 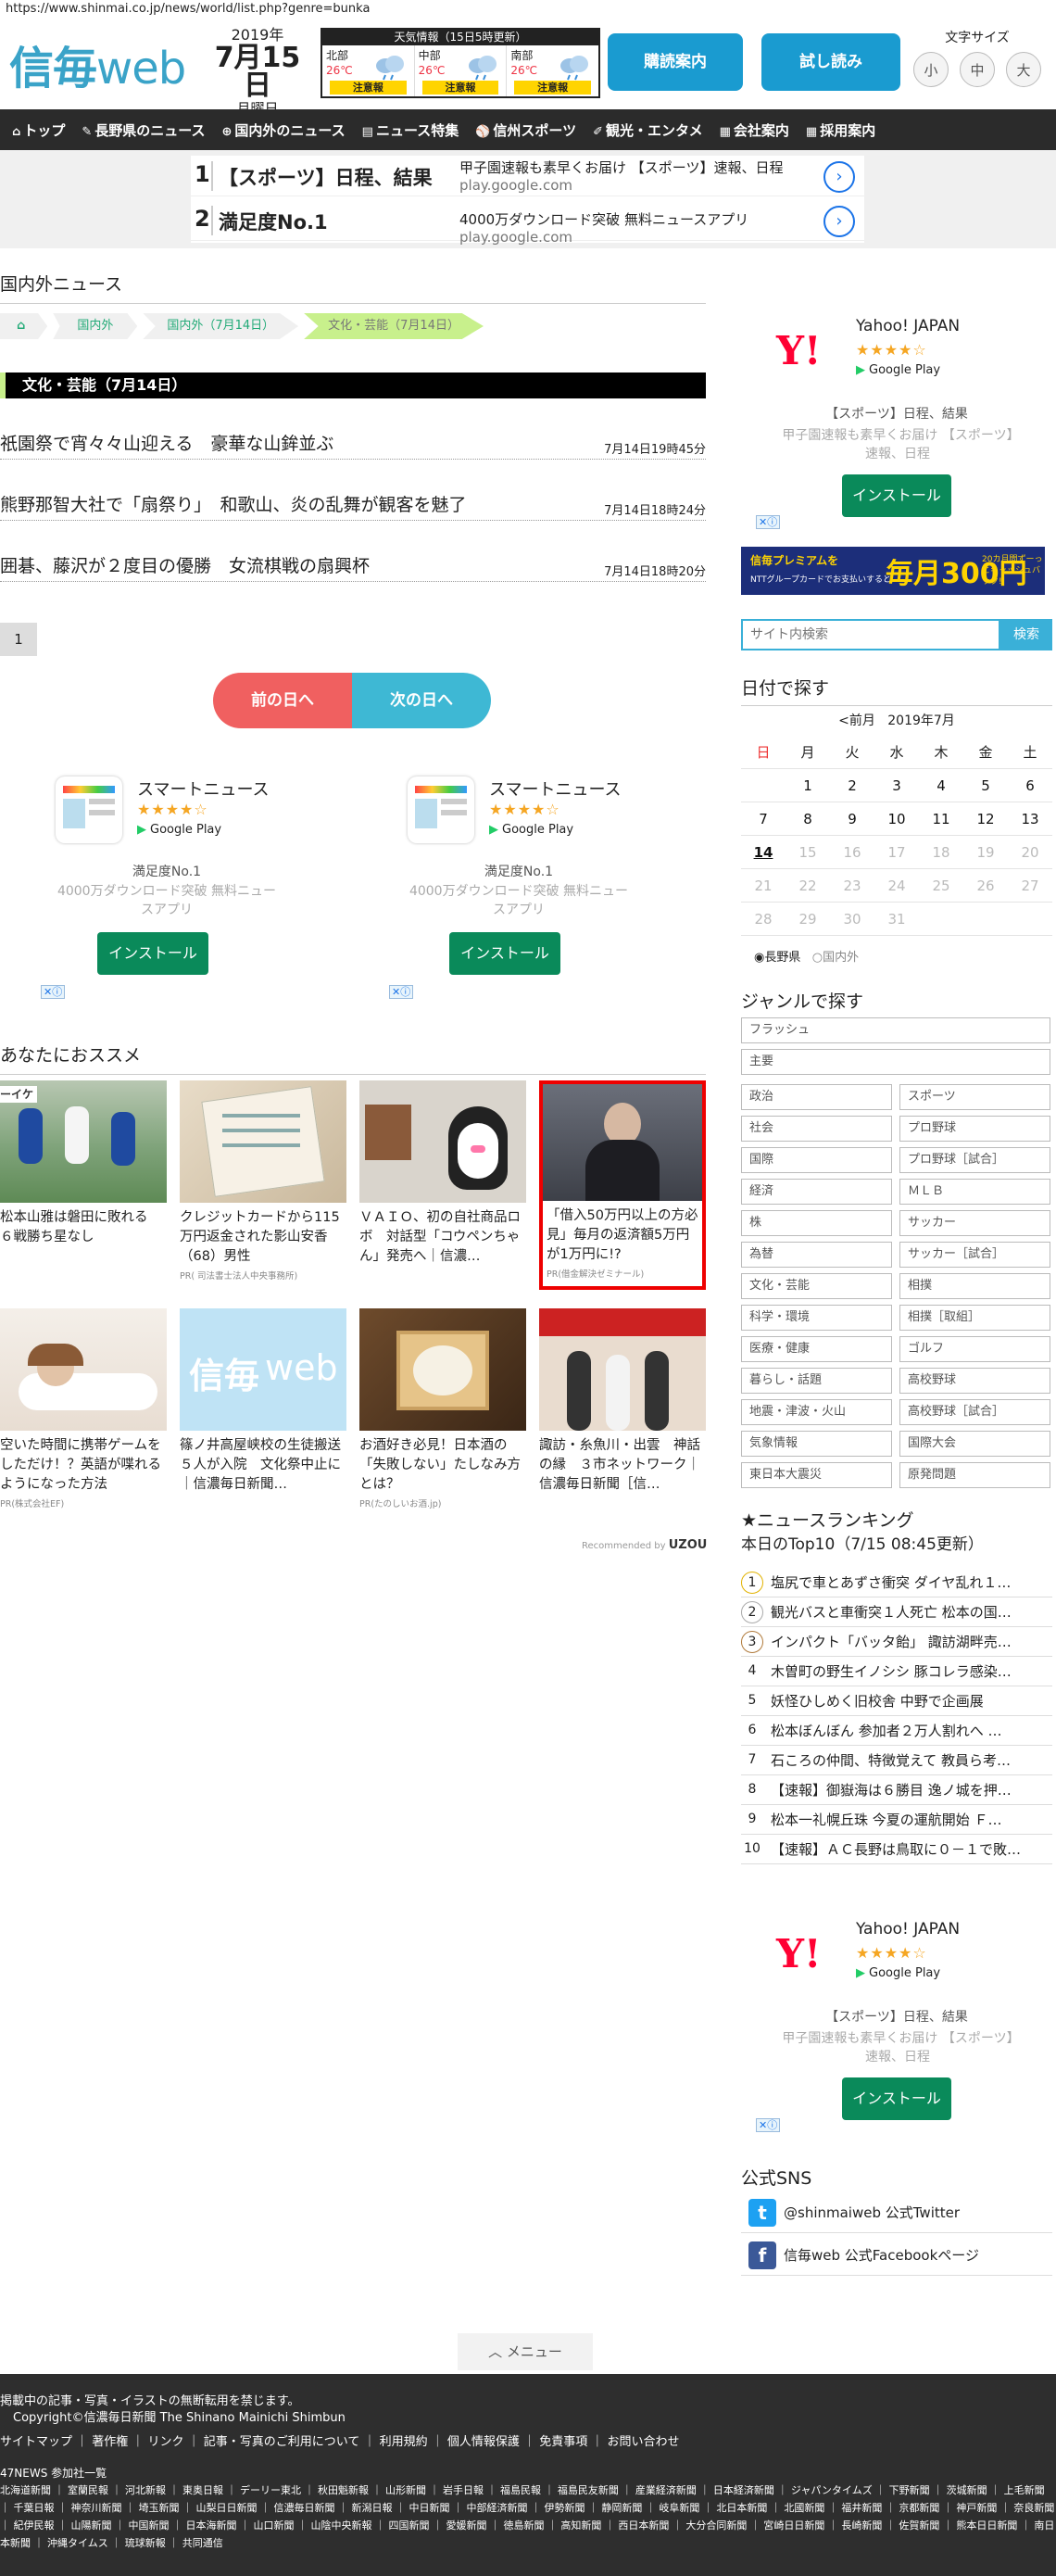 What do you see at coordinates (974, 1444) in the screenshot?
I see `genre-item: 国際大会` at bounding box center [974, 1444].